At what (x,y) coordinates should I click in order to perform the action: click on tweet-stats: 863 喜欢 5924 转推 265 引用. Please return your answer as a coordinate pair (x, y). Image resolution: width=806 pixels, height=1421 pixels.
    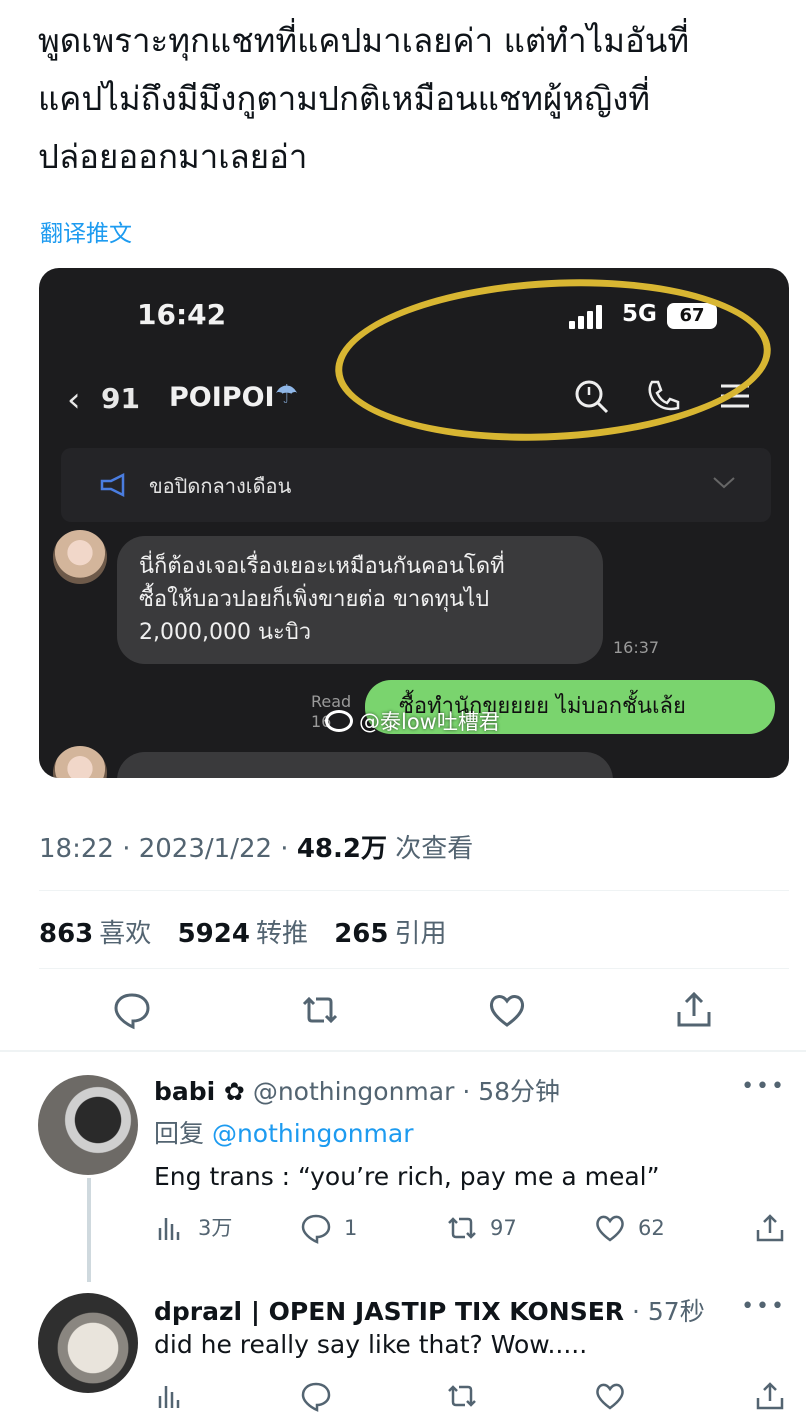
    Looking at the image, I should click on (252, 931).